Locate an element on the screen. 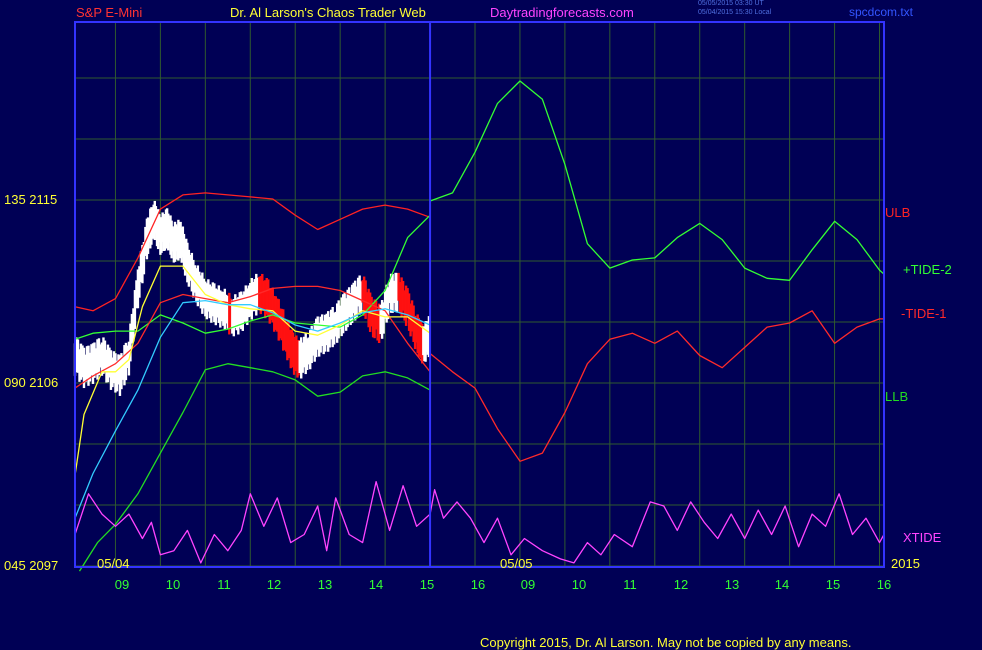 This screenshot has width=982, height=650. timestamp-ut: 05/05/2015 03:30 UT is located at coordinates (731, 3).